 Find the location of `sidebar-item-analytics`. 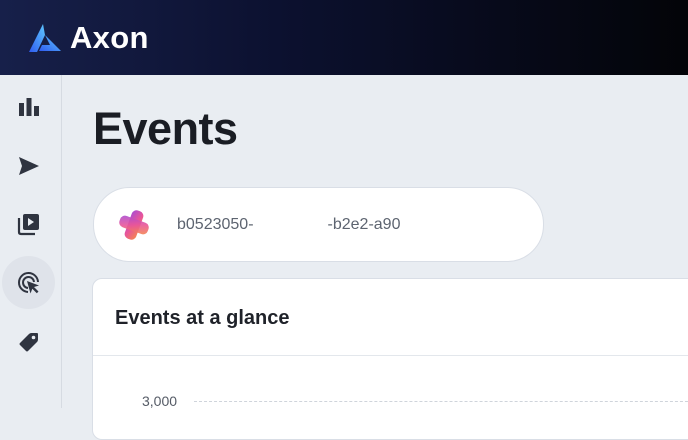

sidebar-item-analytics is located at coordinates (28, 106).